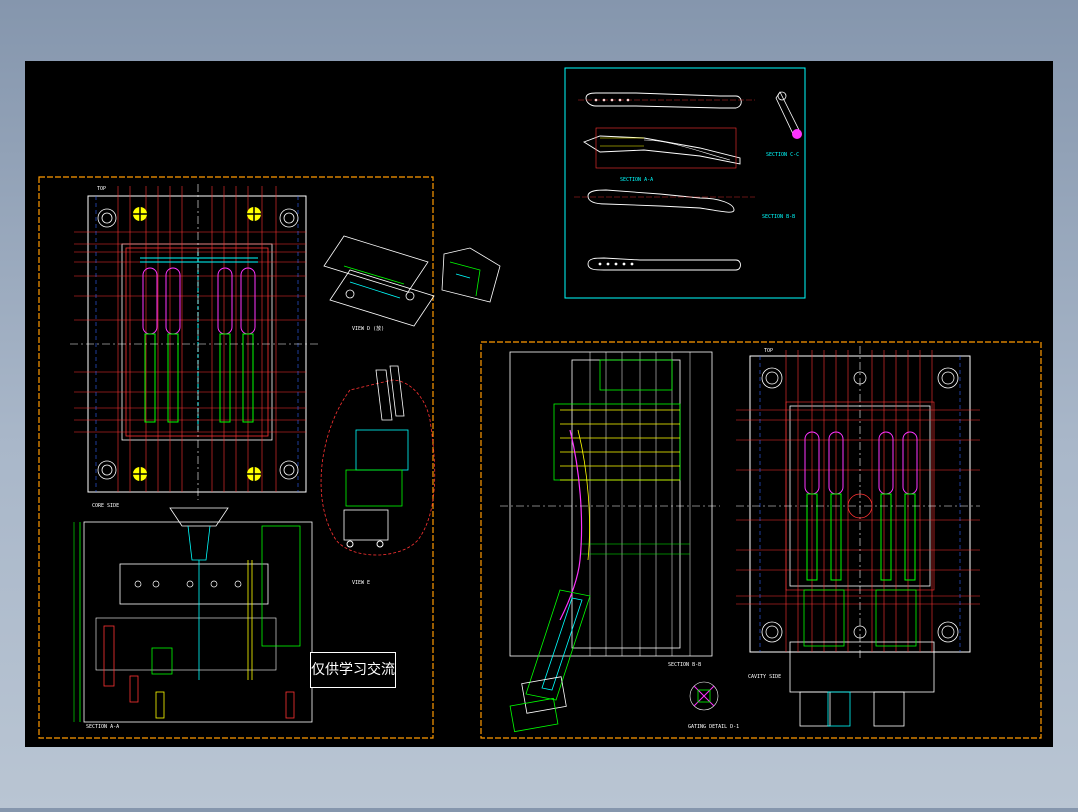 Image resolution: width=1078 pixels, height=812 pixels. I want to click on view-e-label: VIEW E, so click(361, 583).